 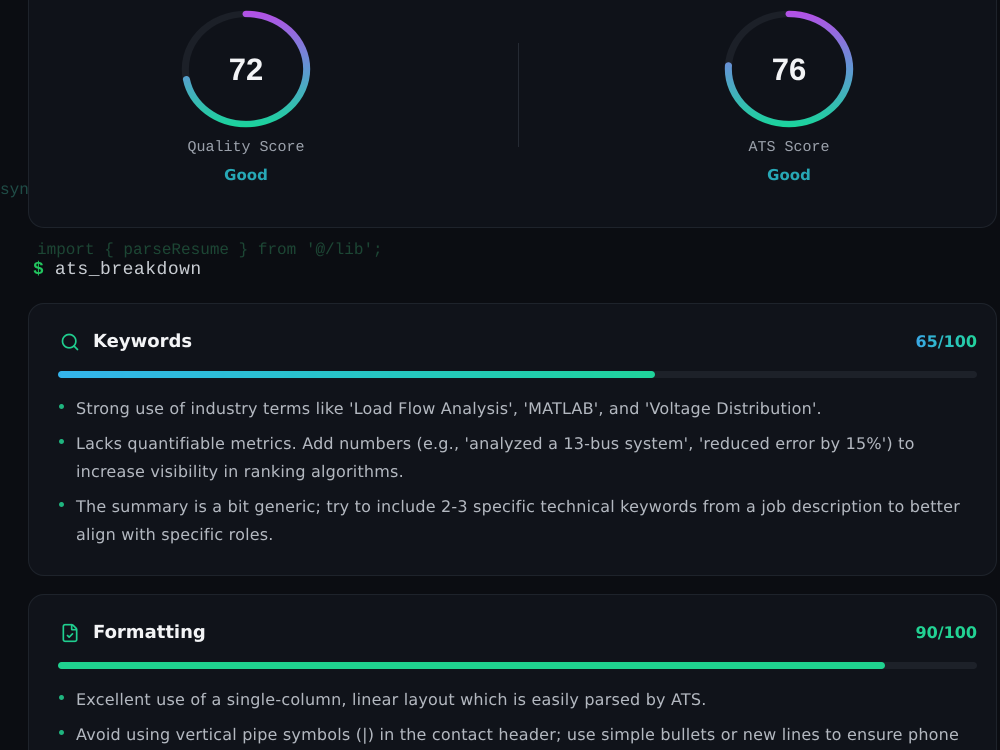 I want to click on feedback-text: The summary is a bit generic; try to include 2-3 specific technical keywords from a job description to better align with specific roles., so click(x=518, y=521).